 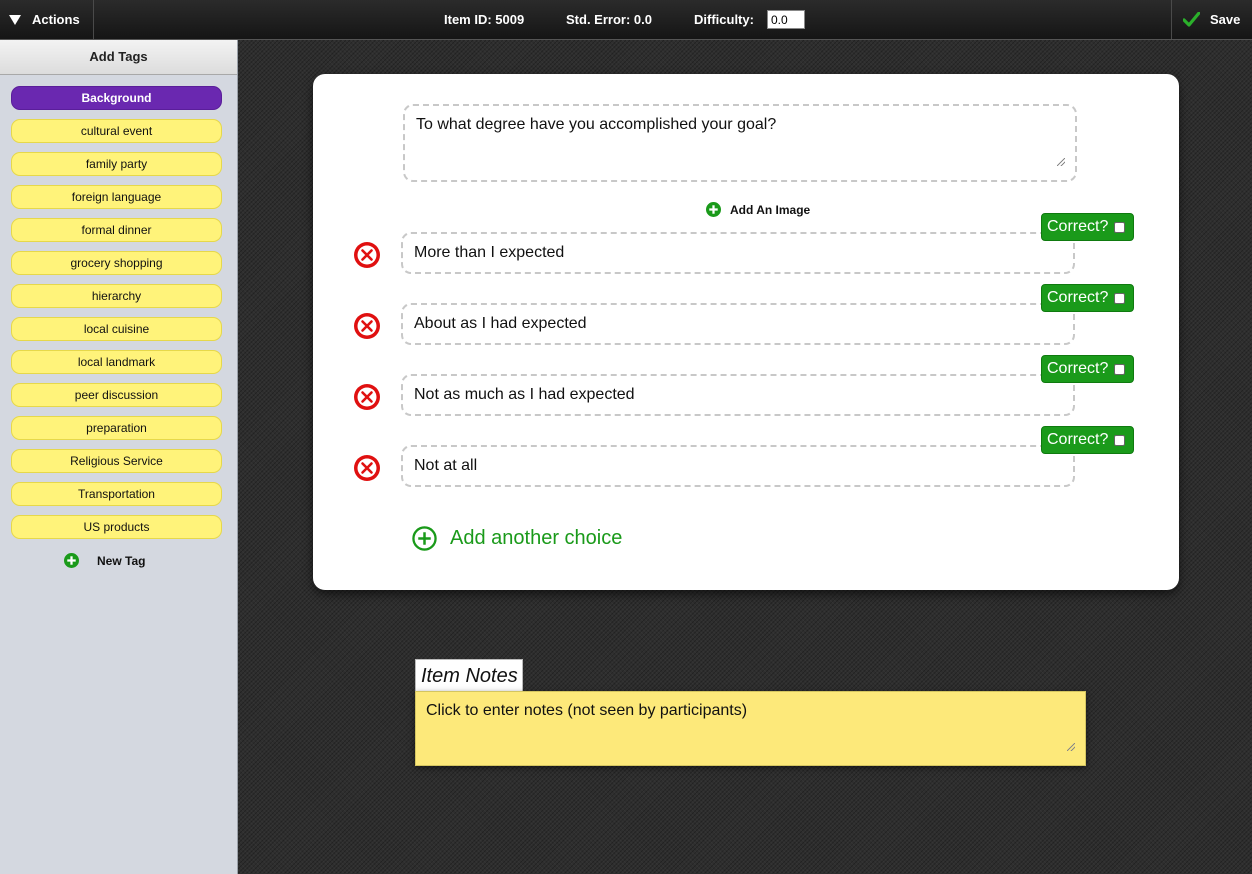 What do you see at coordinates (116, 164) in the screenshot?
I see `tag-family-party: family party` at bounding box center [116, 164].